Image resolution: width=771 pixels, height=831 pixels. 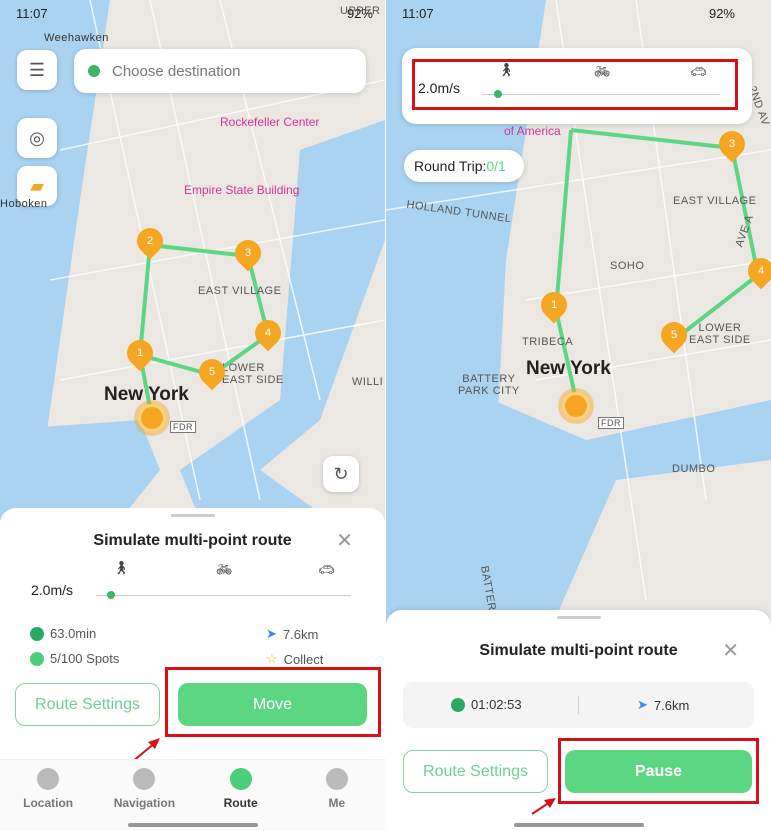 What do you see at coordinates (24, 204) in the screenshot?
I see `map-label: Hoboken` at bounding box center [24, 204].